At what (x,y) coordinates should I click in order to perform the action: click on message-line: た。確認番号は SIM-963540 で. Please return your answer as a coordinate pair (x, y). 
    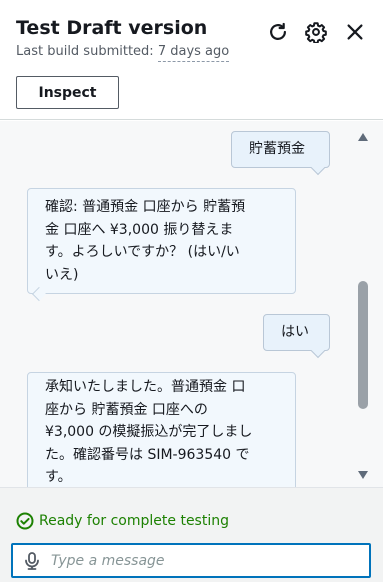
    Looking at the image, I should click on (147, 454).